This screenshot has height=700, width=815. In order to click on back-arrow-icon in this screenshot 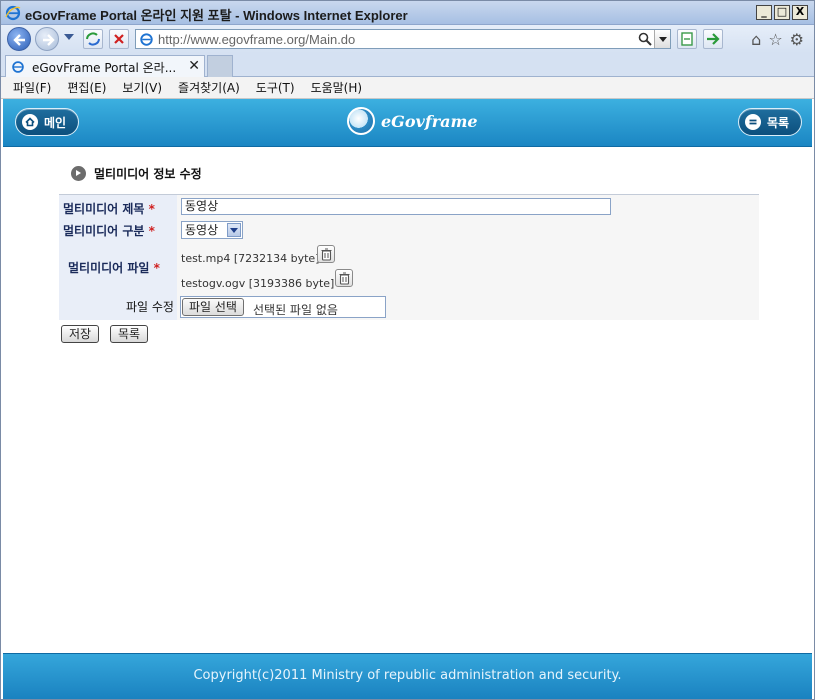, I will do `click(19, 40)`.